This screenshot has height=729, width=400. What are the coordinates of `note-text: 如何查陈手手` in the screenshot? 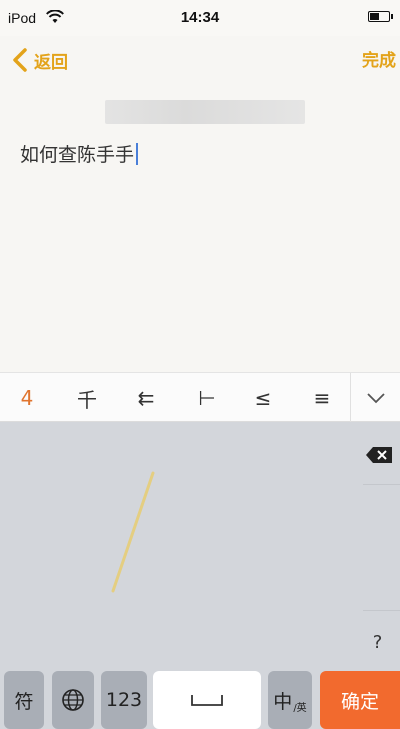 It's located at (79, 153).